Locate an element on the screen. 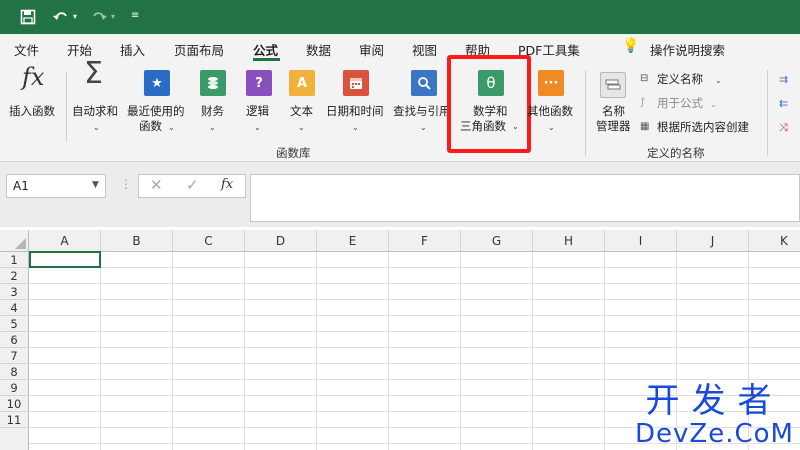 This screenshot has width=800, height=450. redo-dropdown-icon: ▾ is located at coordinates (113, 16).